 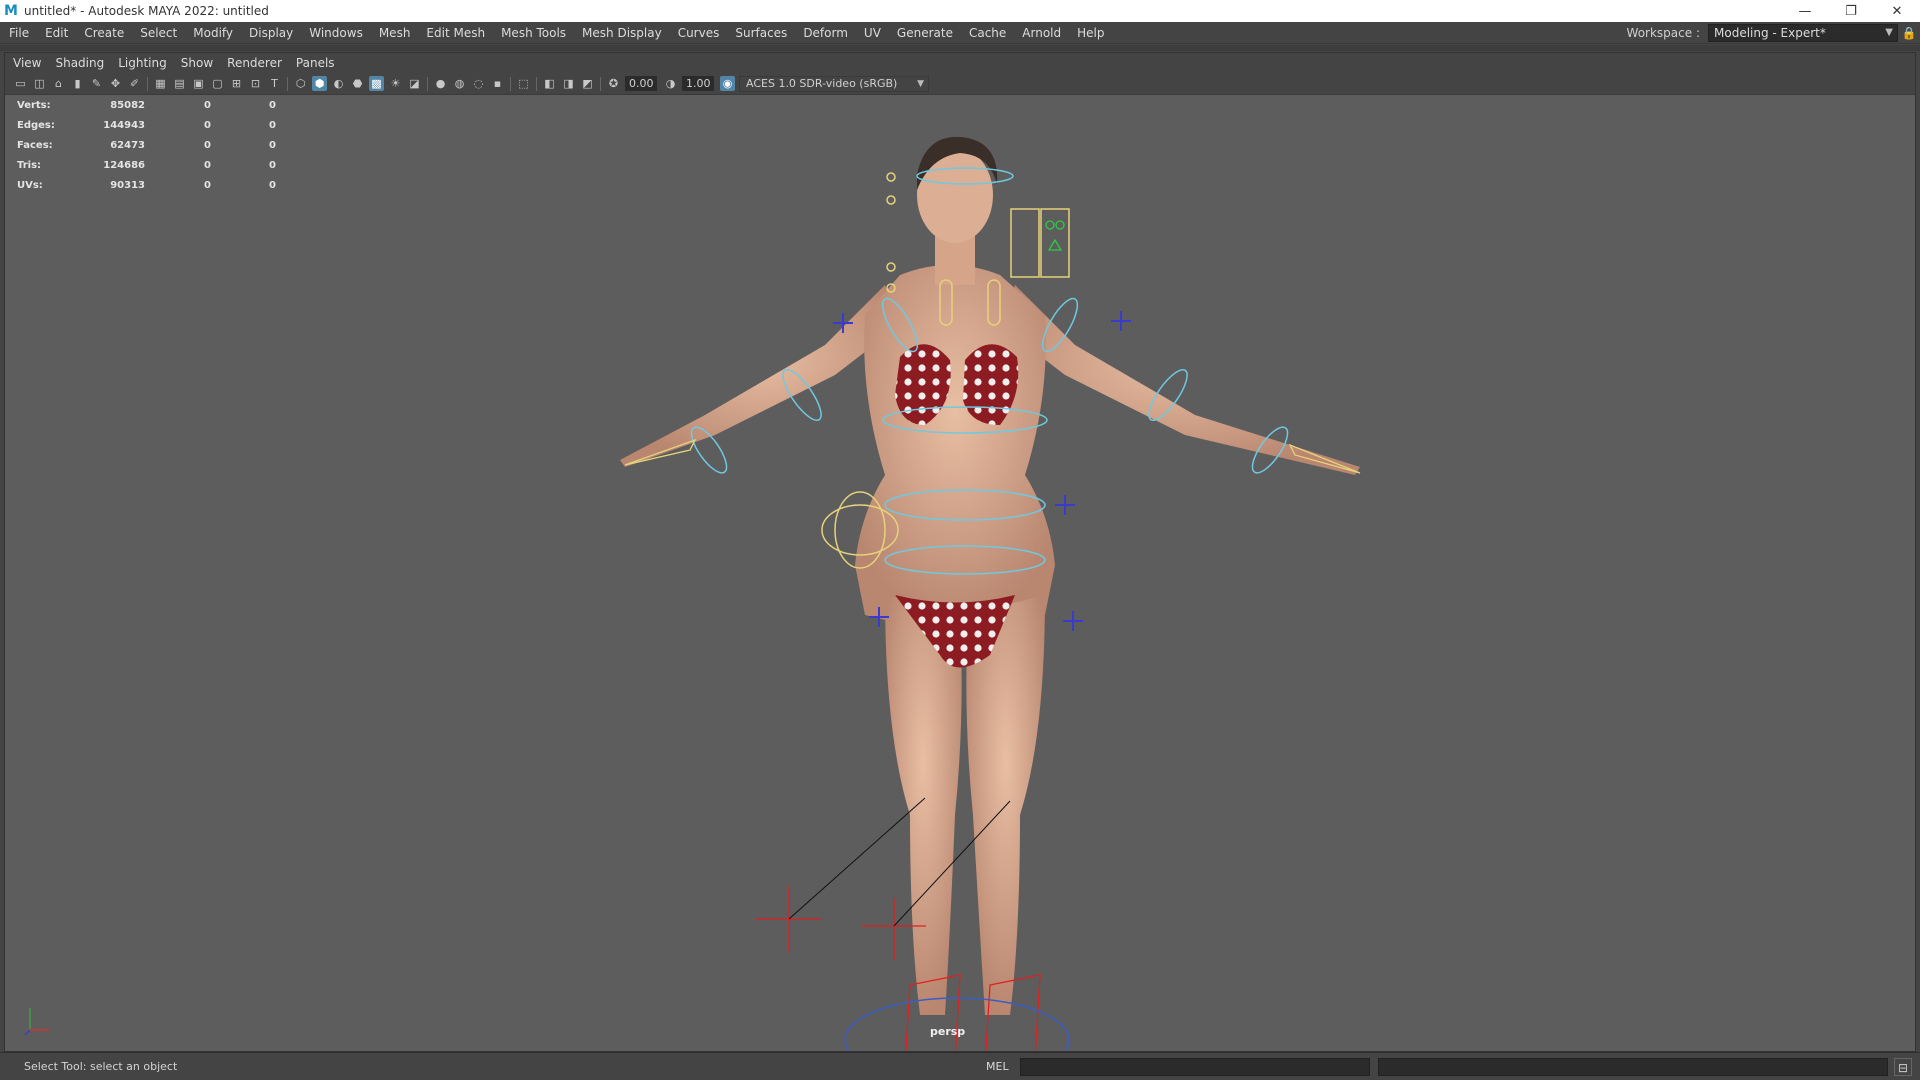 What do you see at coordinates (699, 33) in the screenshot?
I see `menu-curves: Curves` at bounding box center [699, 33].